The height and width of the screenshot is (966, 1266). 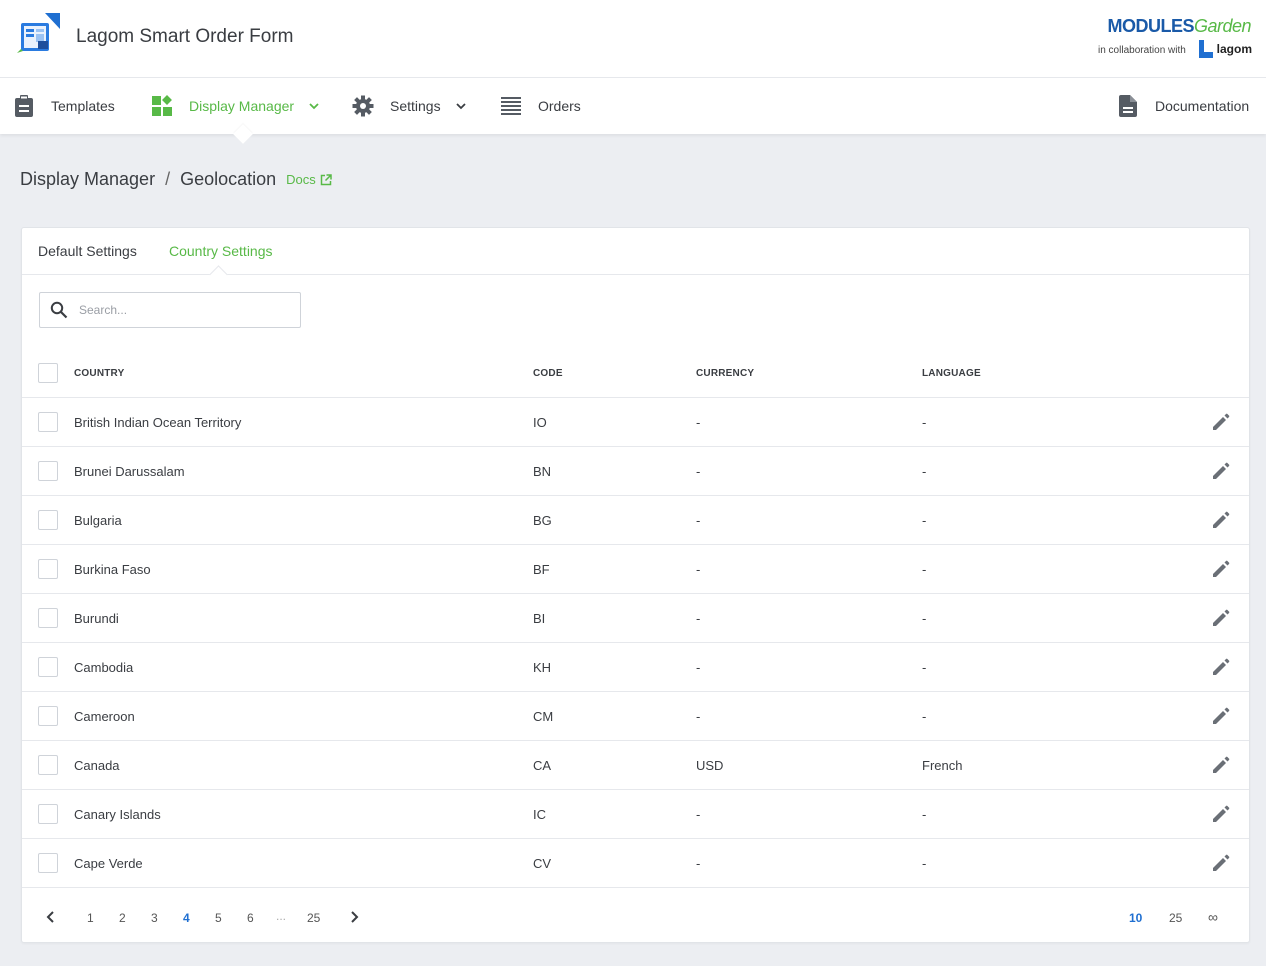 What do you see at coordinates (186, 918) in the screenshot?
I see `page-4-current: 4` at bounding box center [186, 918].